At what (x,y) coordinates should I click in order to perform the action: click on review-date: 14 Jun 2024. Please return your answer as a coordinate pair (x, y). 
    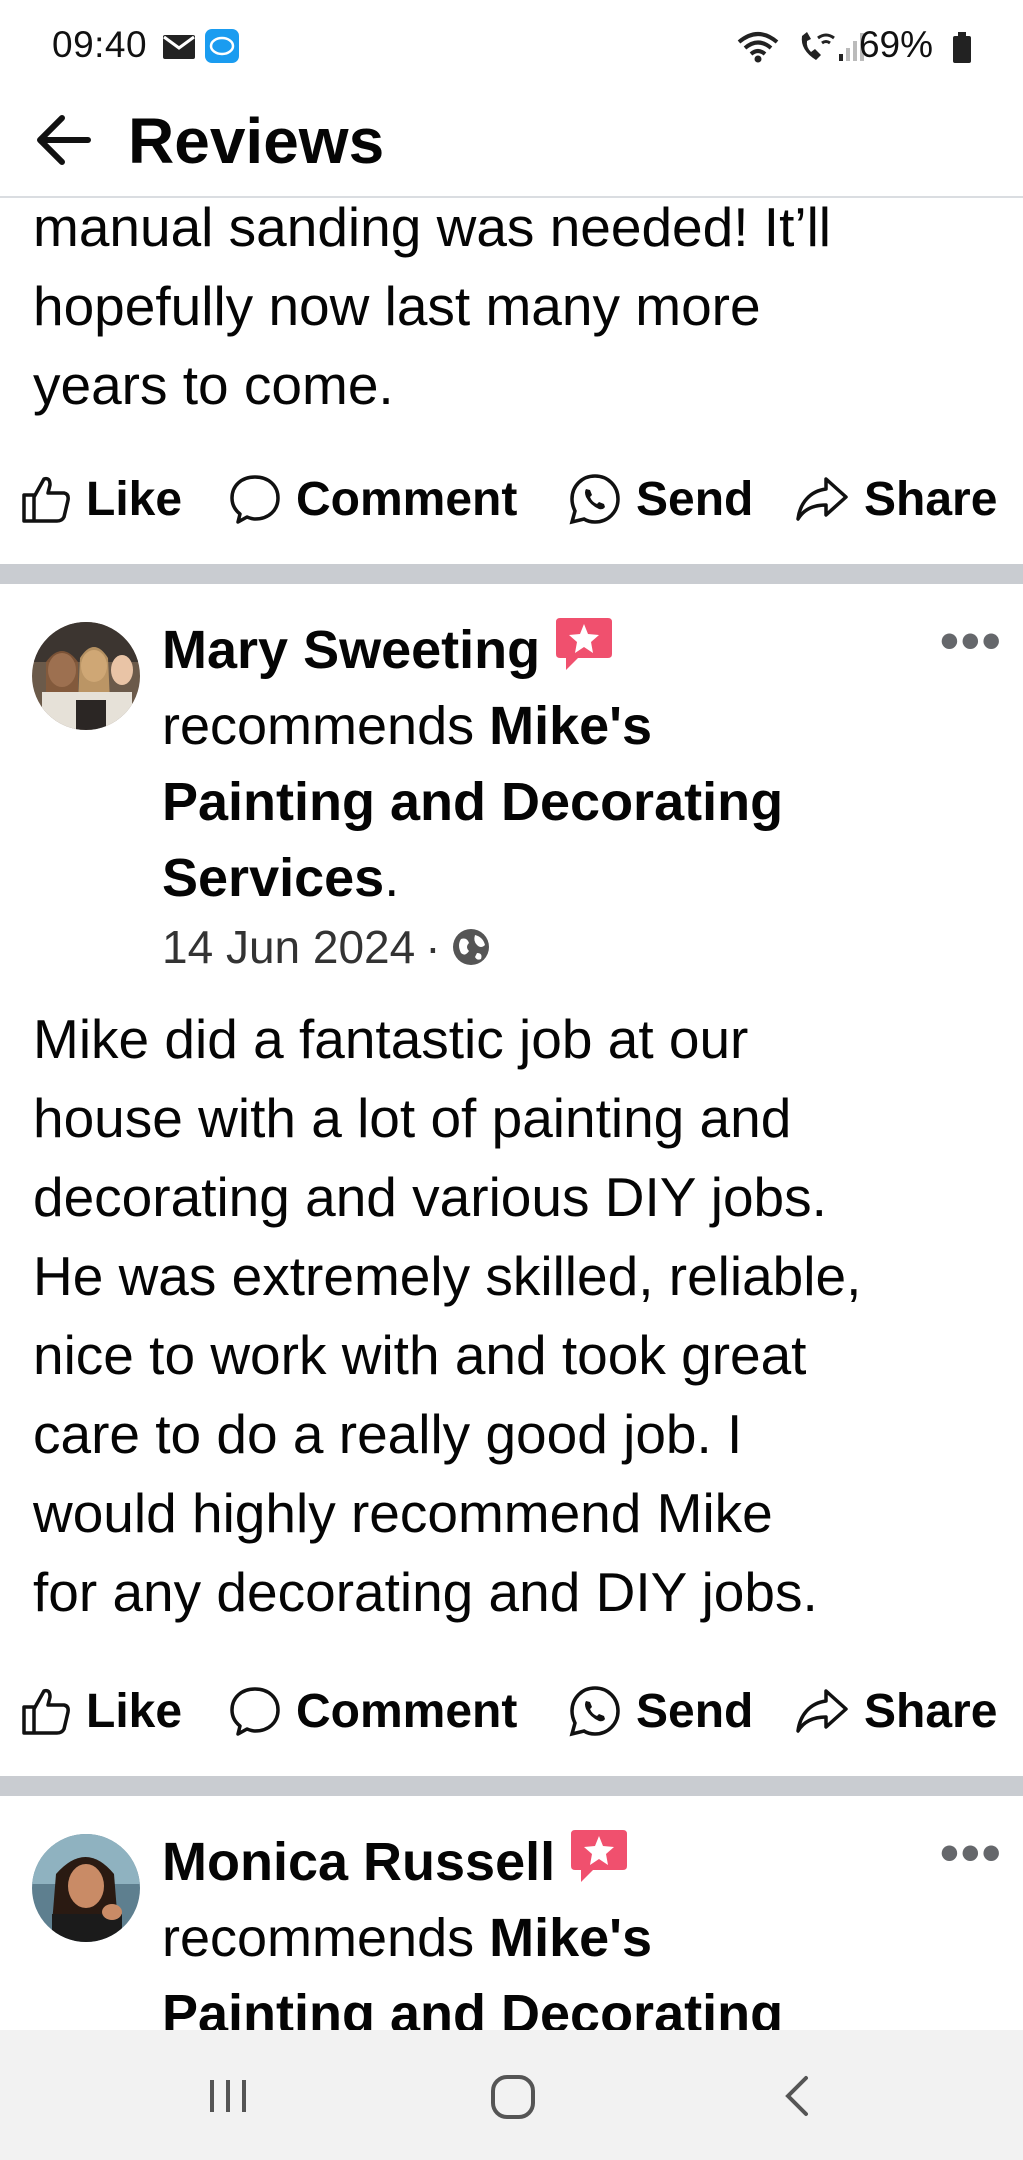
    Looking at the image, I should click on (288, 947).